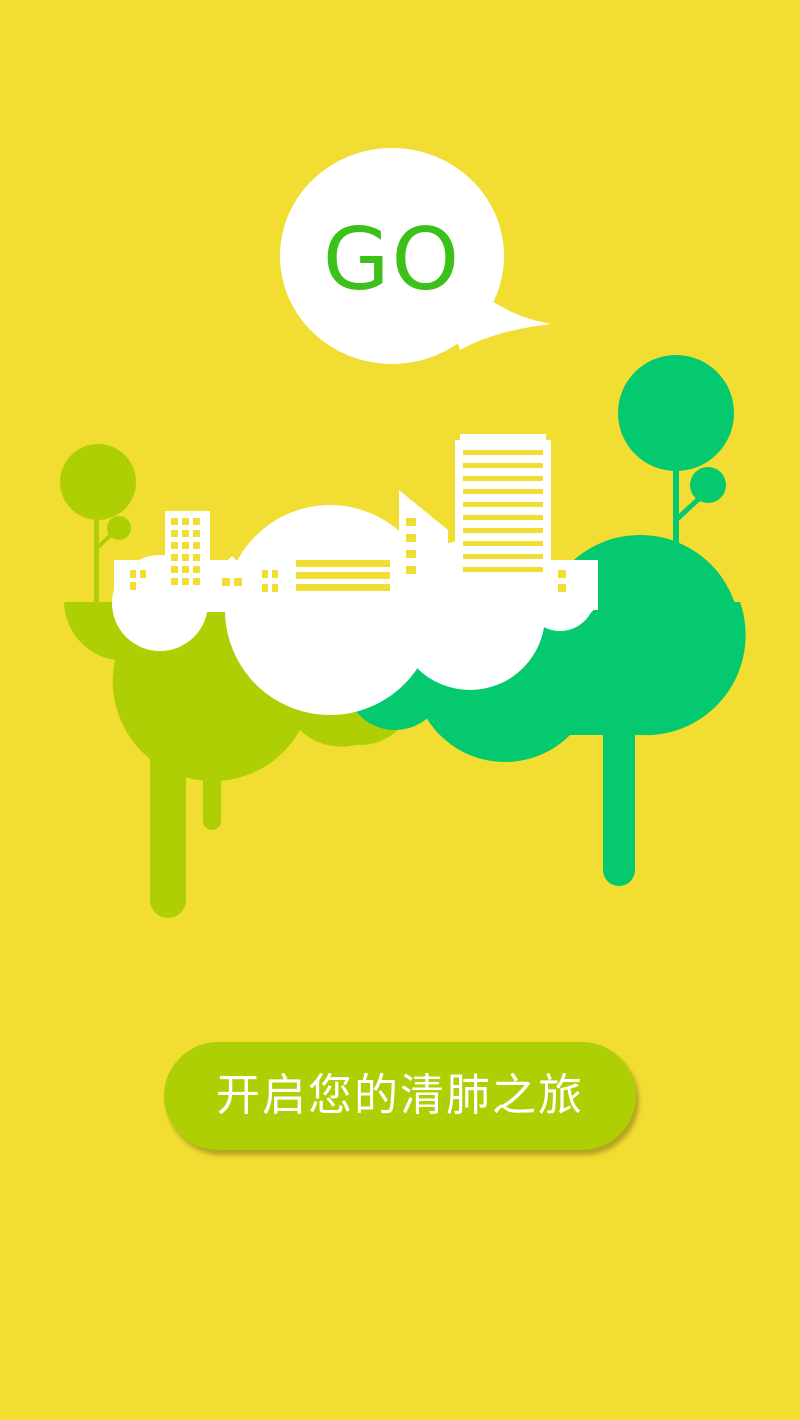  What do you see at coordinates (392, 260) in the screenshot?
I see `go-text: GO` at bounding box center [392, 260].